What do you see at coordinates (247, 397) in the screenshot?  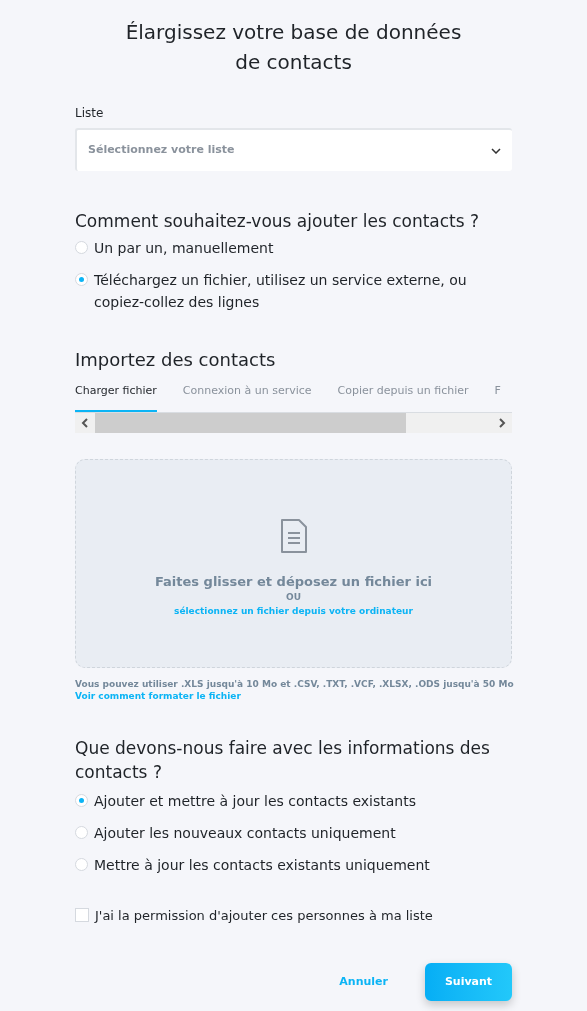 I see `import-tab: Connexion à un service` at bounding box center [247, 397].